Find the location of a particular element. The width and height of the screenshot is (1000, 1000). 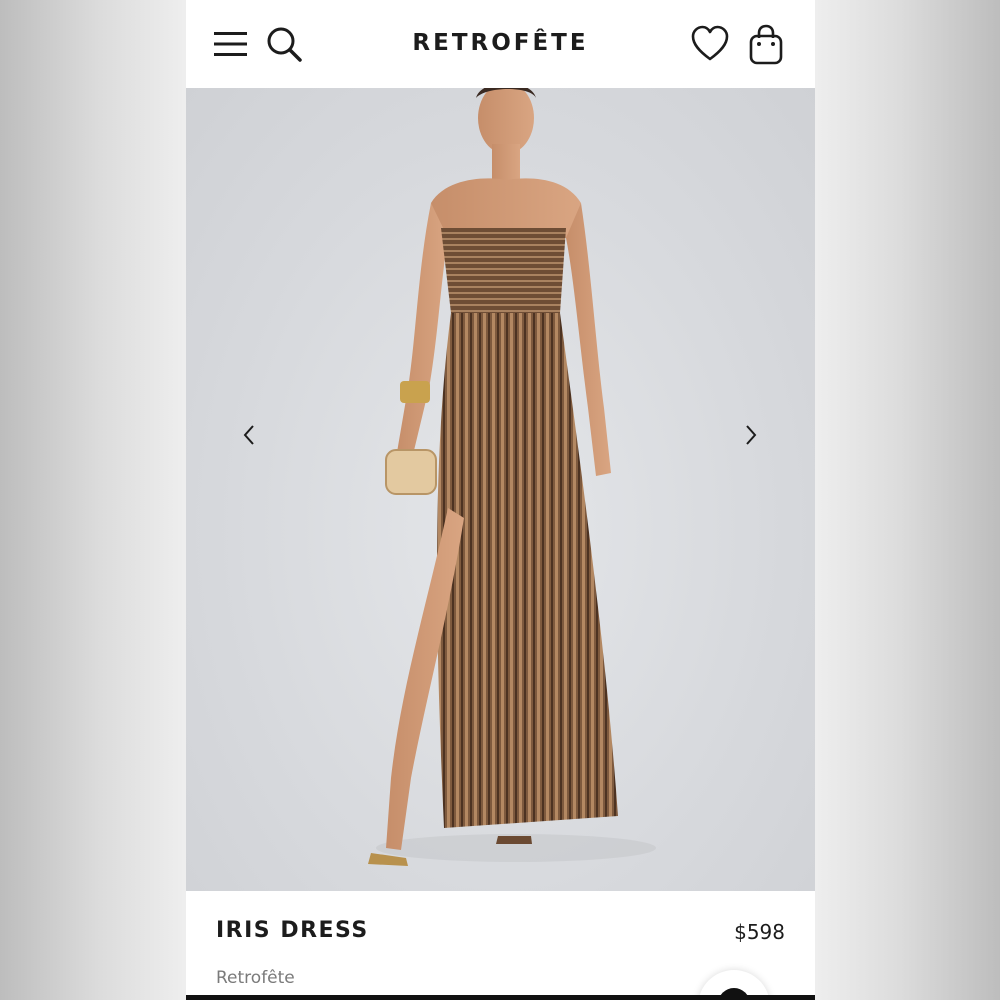

heart-icon is located at coordinates (710, 44).